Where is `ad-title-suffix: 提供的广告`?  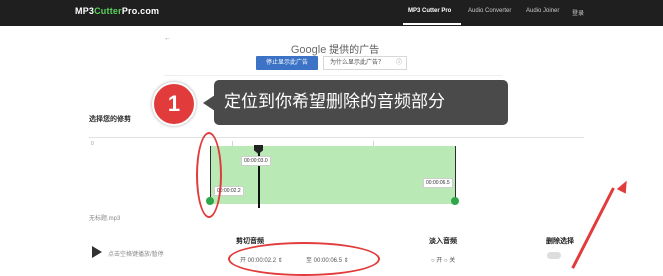
ad-title-suffix: 提供的广告 is located at coordinates (353, 50).